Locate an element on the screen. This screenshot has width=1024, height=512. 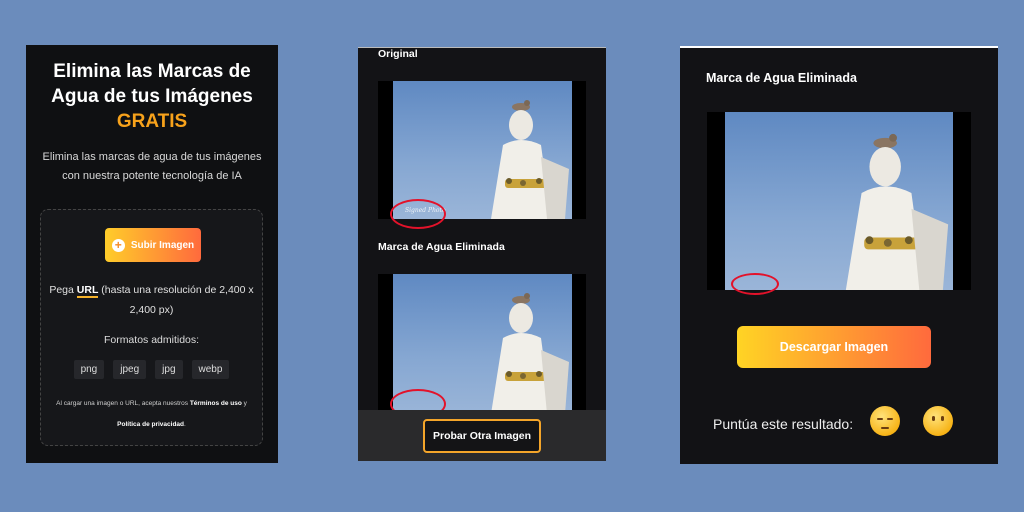
format-chip: png is located at coordinates (89, 369).